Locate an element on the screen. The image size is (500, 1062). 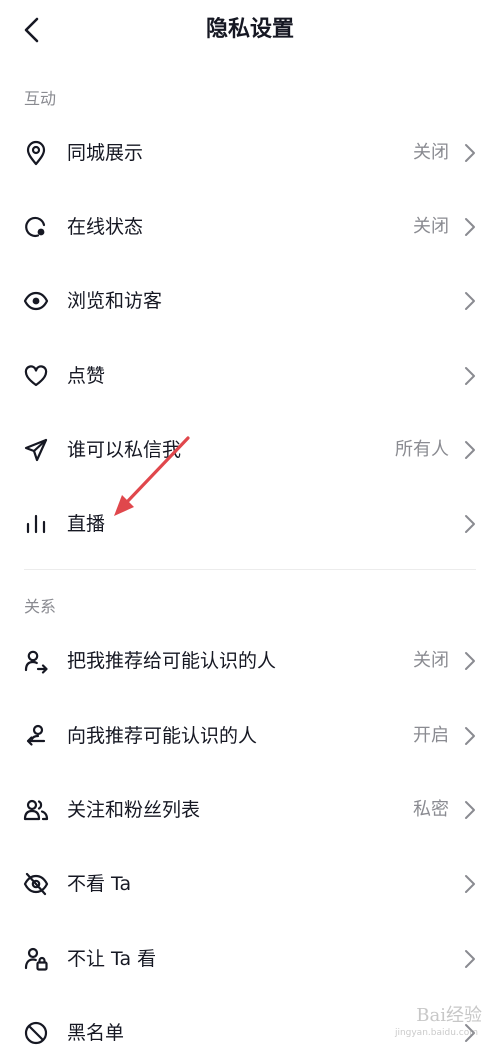
location-pin-icon is located at coordinates (36, 153).